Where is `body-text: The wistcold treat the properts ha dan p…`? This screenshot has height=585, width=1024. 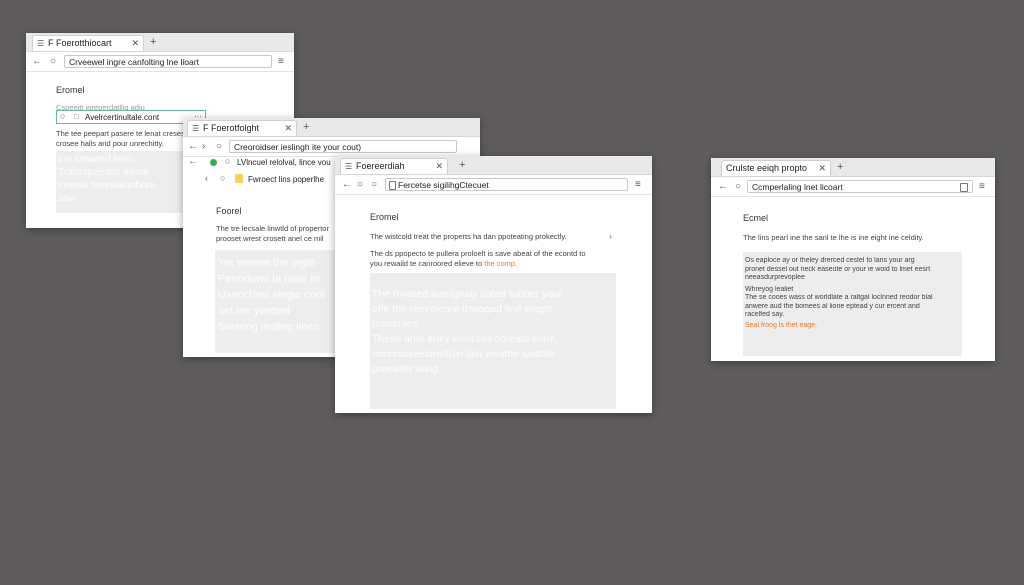
body-text: The wistcold treat the properts ha dan p… is located at coordinates (468, 236).